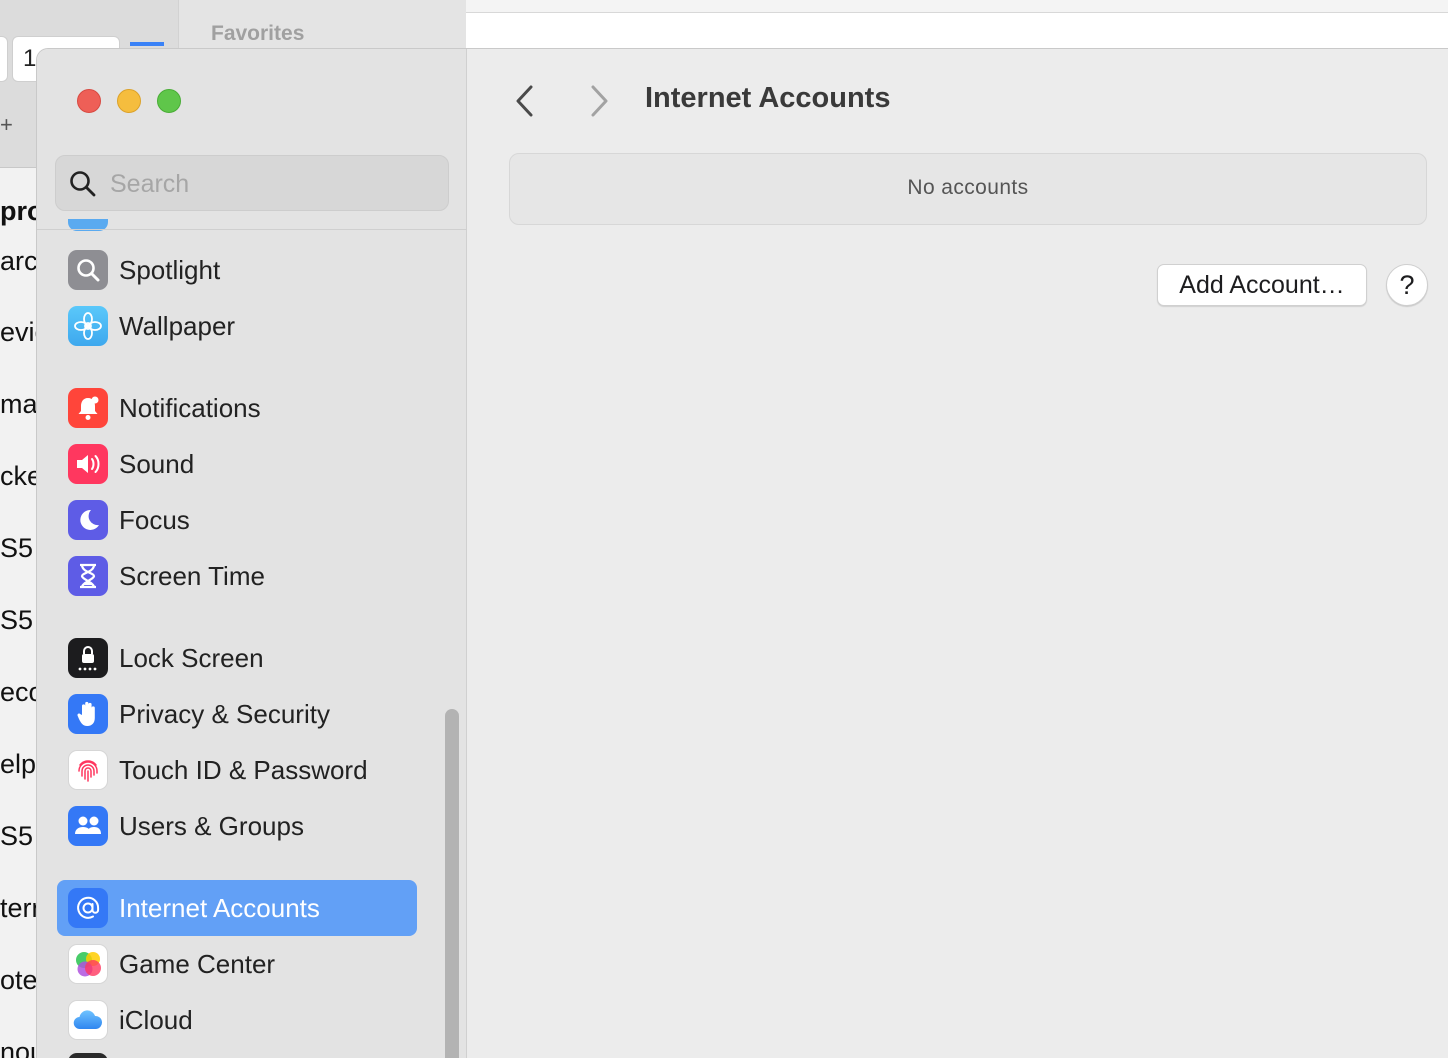  Describe the element at coordinates (89, 101) in the screenshot. I see `close-button` at that location.